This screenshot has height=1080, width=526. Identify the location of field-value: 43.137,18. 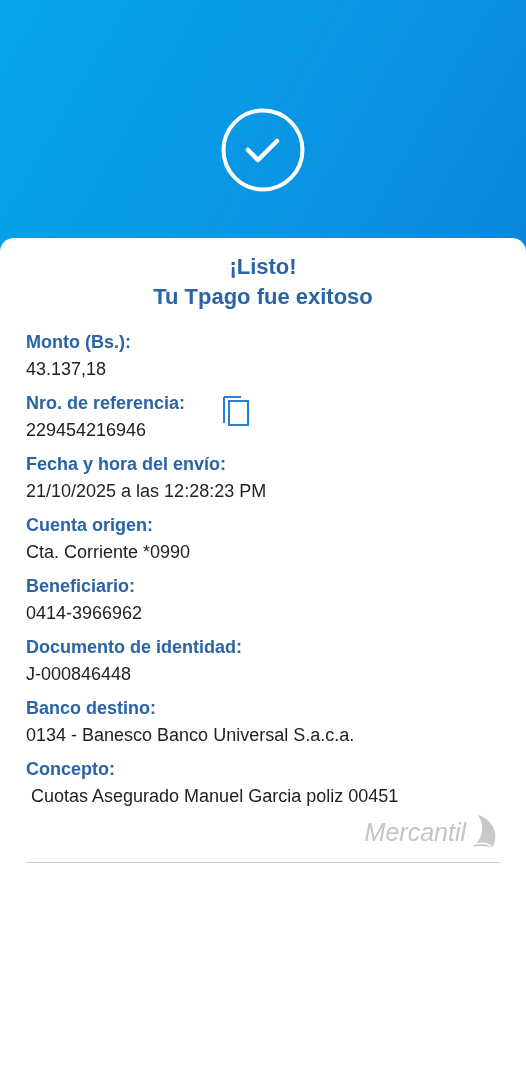
(67, 369).